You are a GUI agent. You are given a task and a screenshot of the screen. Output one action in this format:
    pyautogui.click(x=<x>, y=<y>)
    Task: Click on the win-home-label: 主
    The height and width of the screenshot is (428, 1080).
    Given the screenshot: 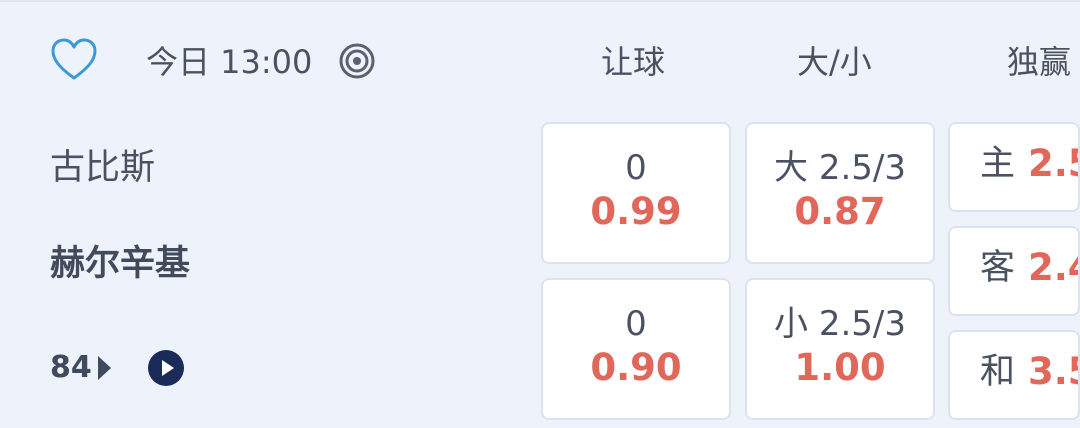 What is the action you would take?
    pyautogui.click(x=998, y=164)
    